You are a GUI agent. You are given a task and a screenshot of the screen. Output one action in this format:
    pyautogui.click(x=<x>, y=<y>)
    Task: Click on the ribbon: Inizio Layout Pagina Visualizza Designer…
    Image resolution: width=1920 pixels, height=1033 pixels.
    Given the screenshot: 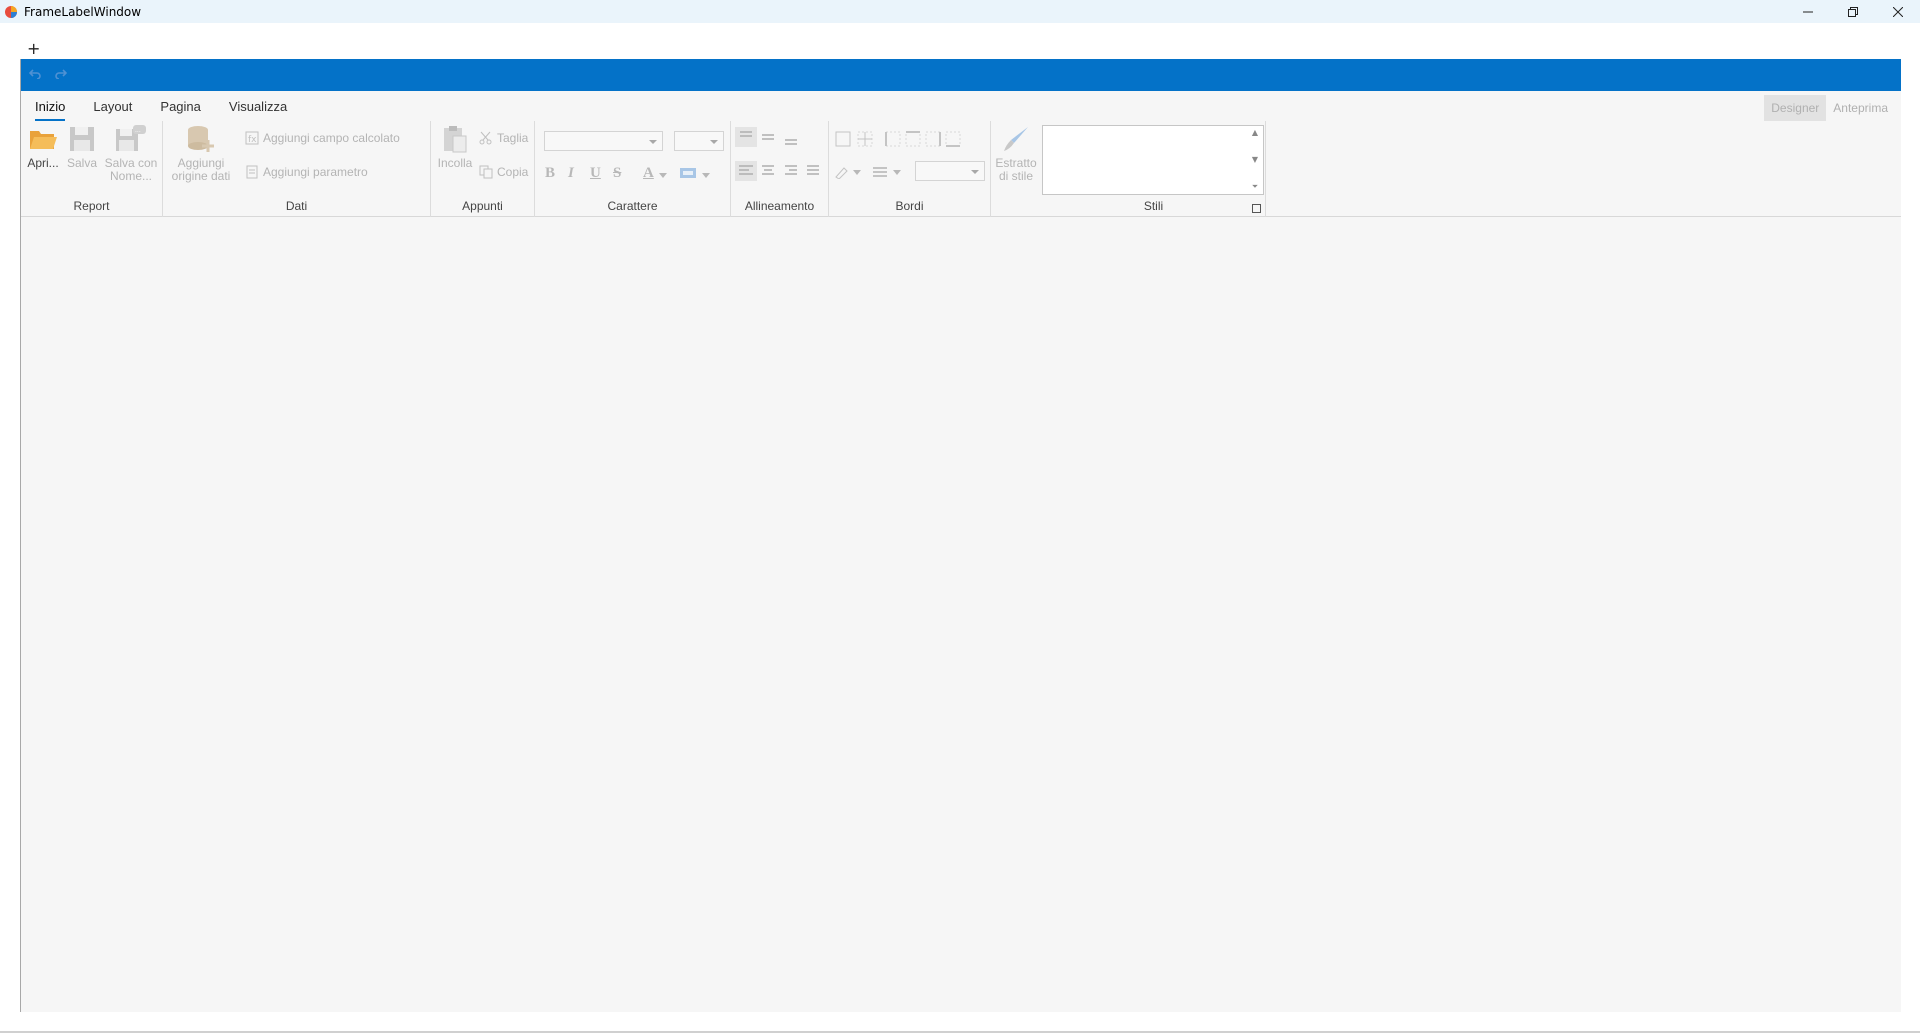 What is the action you would take?
    pyautogui.click(x=961, y=154)
    